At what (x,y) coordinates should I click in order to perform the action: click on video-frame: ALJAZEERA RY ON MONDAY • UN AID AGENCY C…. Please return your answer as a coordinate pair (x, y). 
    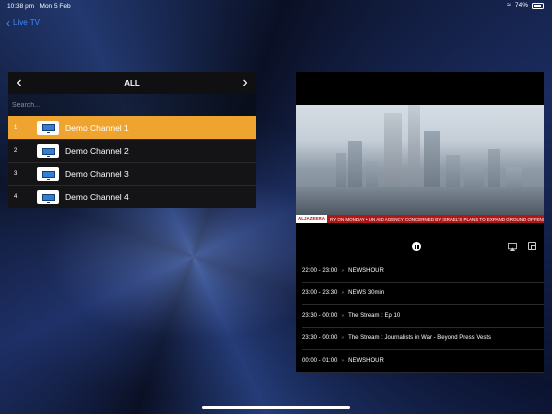
    Looking at the image, I should click on (420, 164).